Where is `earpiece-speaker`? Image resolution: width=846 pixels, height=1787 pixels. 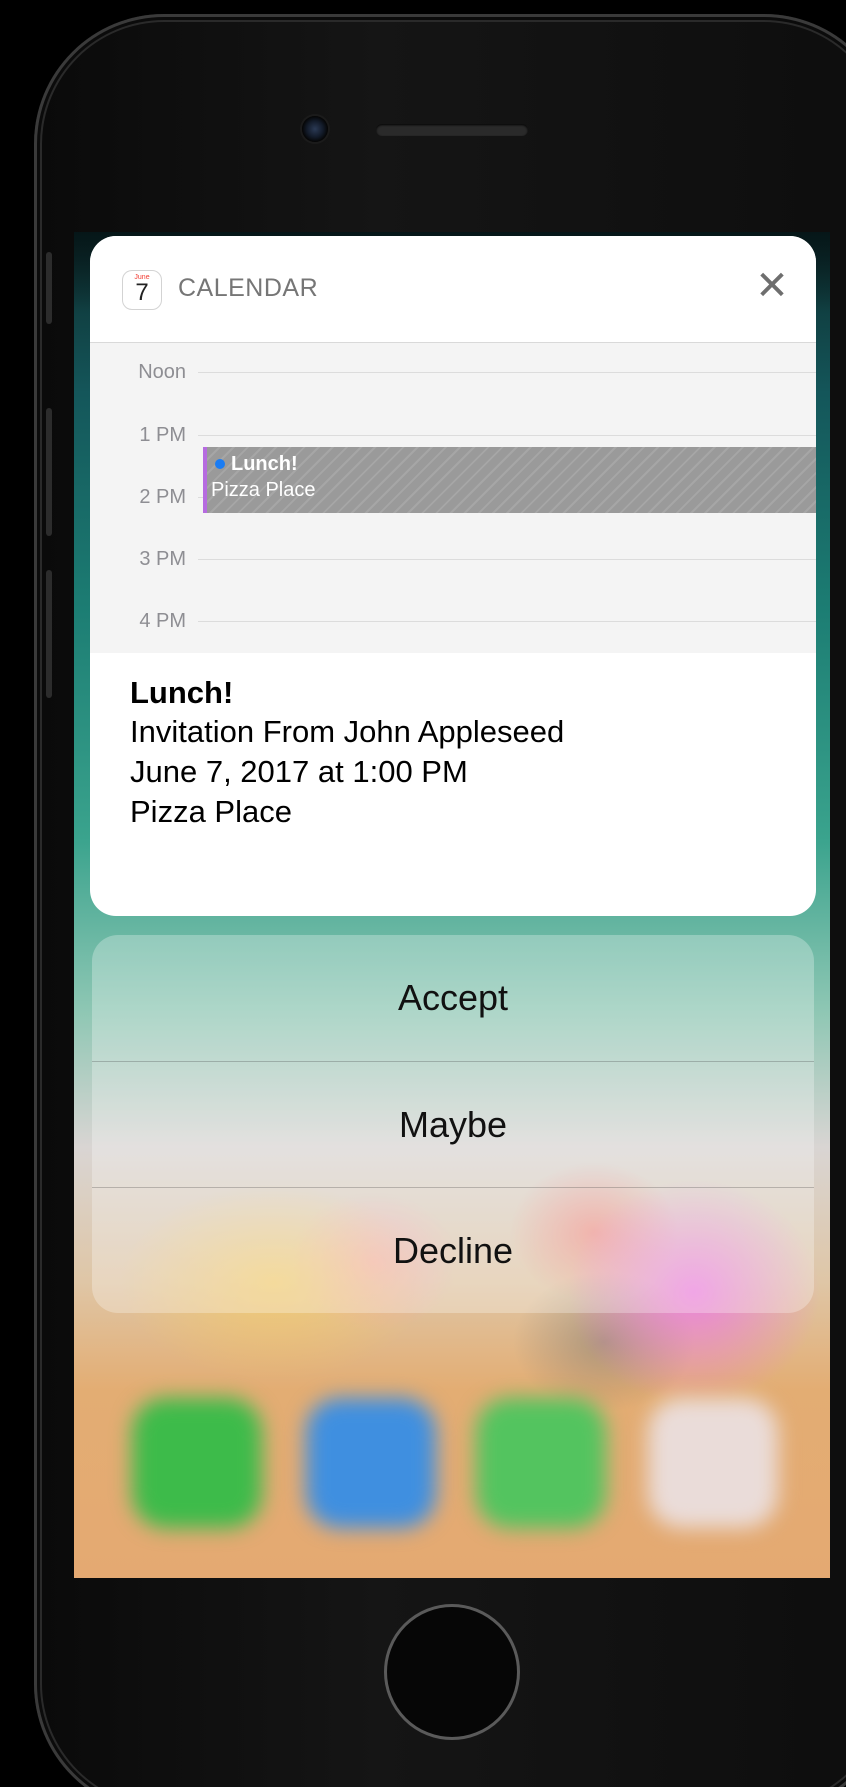 earpiece-speaker is located at coordinates (452, 130).